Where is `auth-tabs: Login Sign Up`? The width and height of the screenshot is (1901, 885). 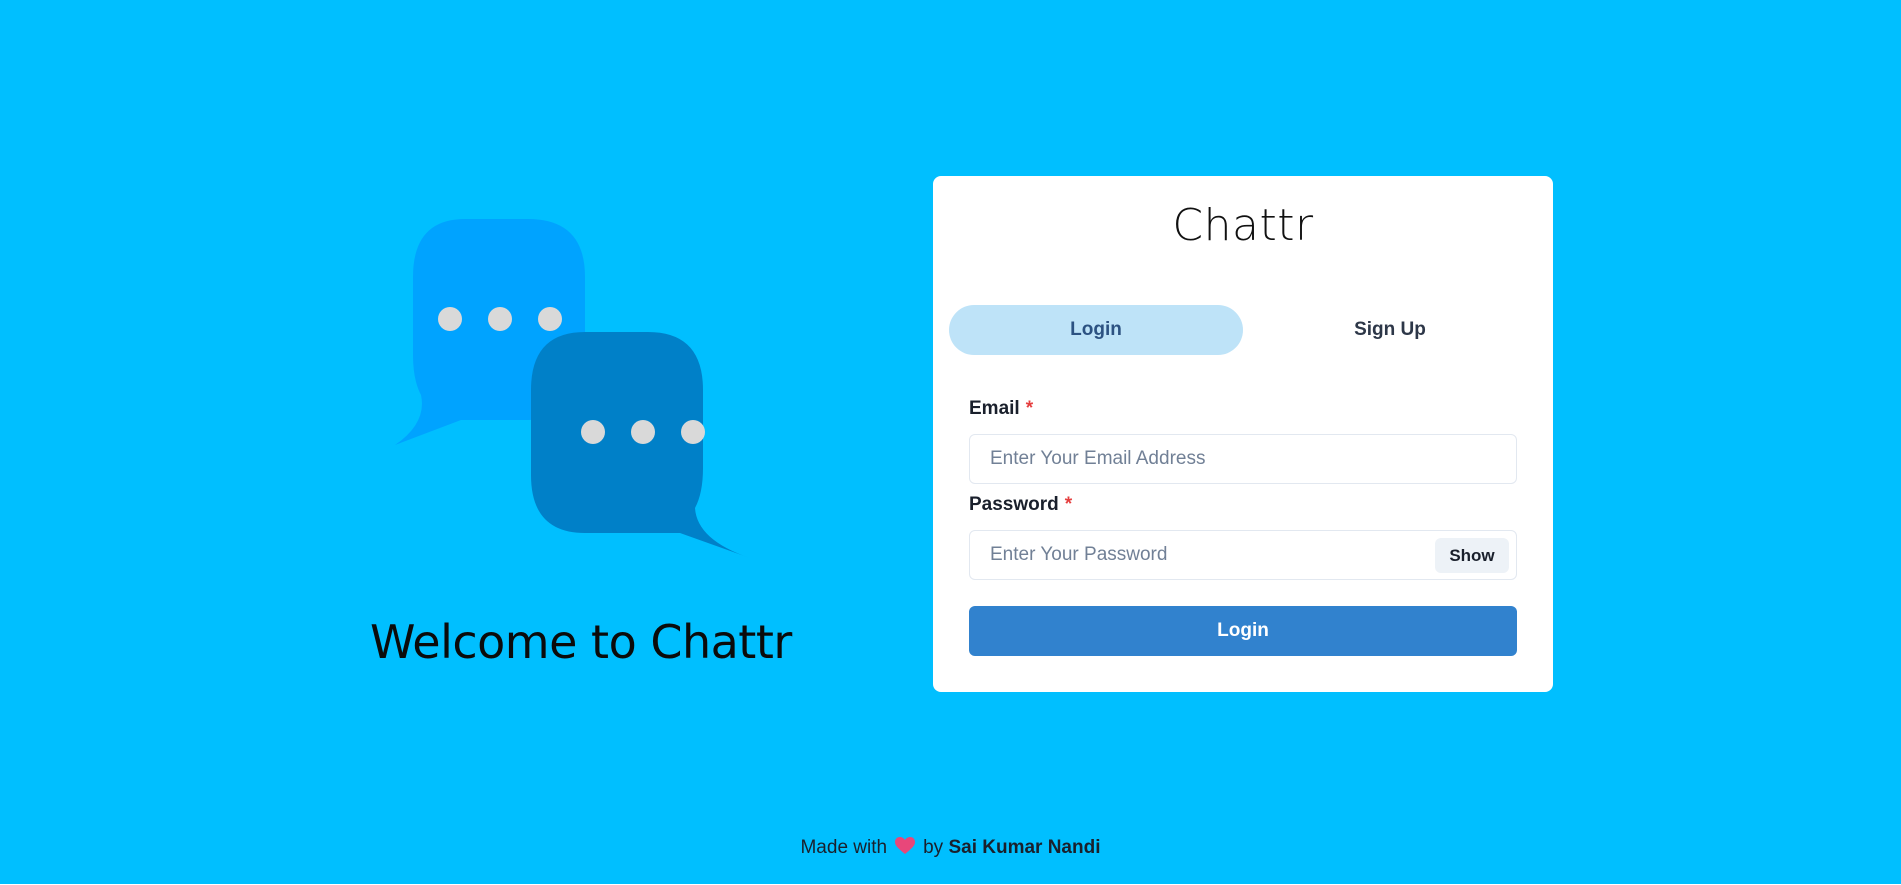
auth-tabs: Login Sign Up is located at coordinates (1243, 330).